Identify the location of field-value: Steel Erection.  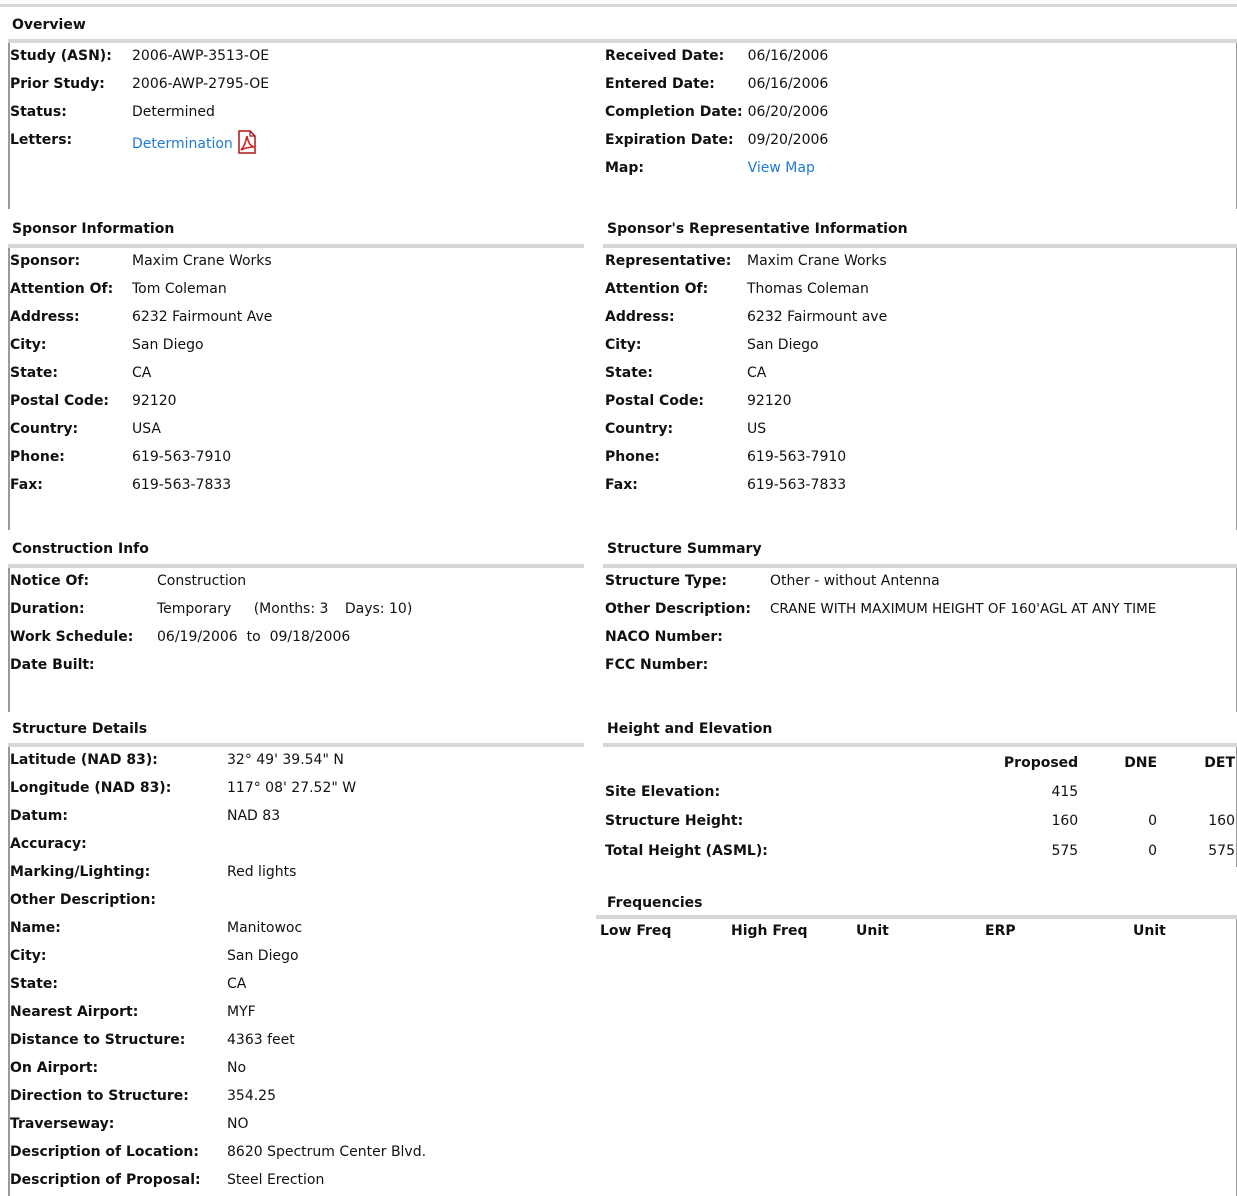
(276, 1180).